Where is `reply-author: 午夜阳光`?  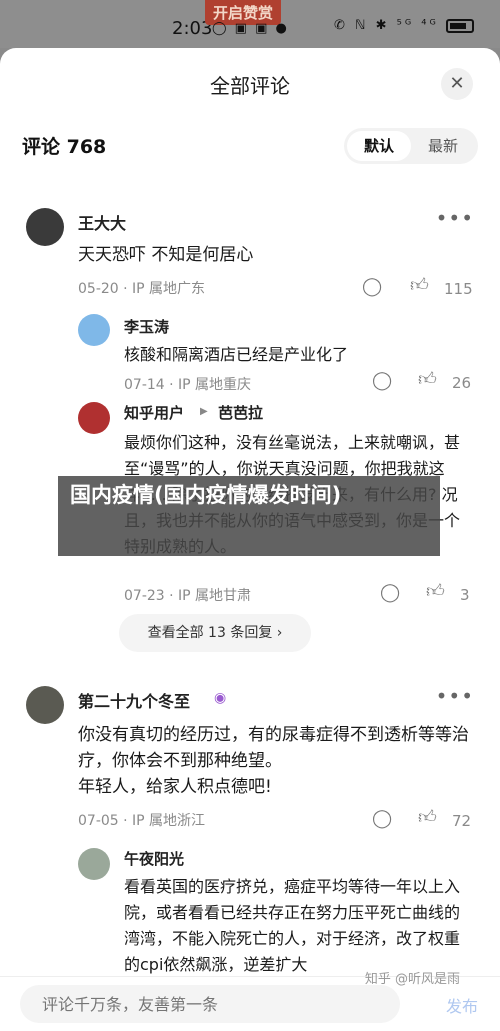
reply-author: 午夜阳光 is located at coordinates (154, 858).